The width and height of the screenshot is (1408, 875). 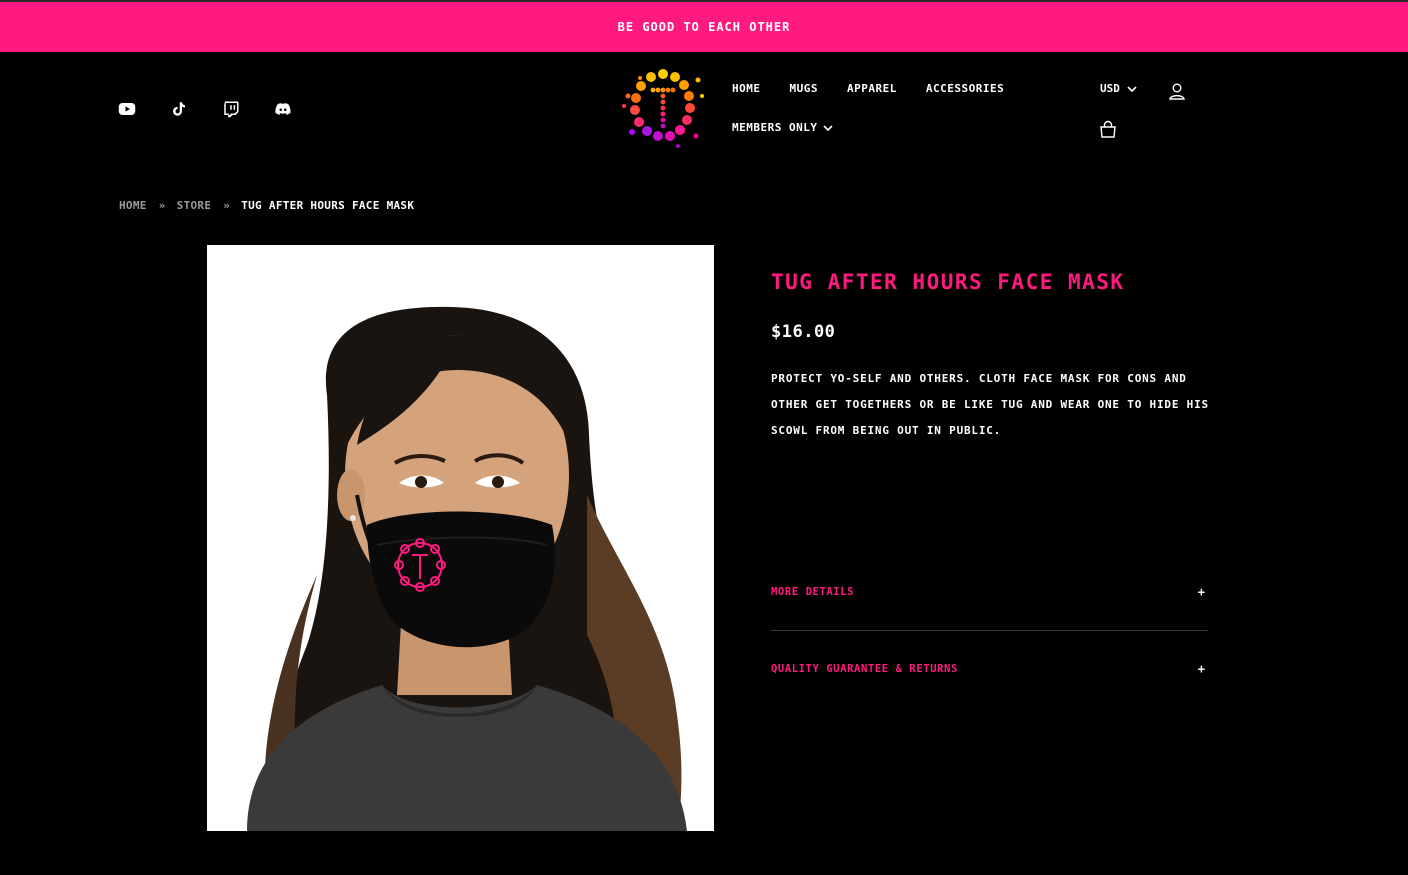 What do you see at coordinates (283, 109) in the screenshot?
I see `discord-icon` at bounding box center [283, 109].